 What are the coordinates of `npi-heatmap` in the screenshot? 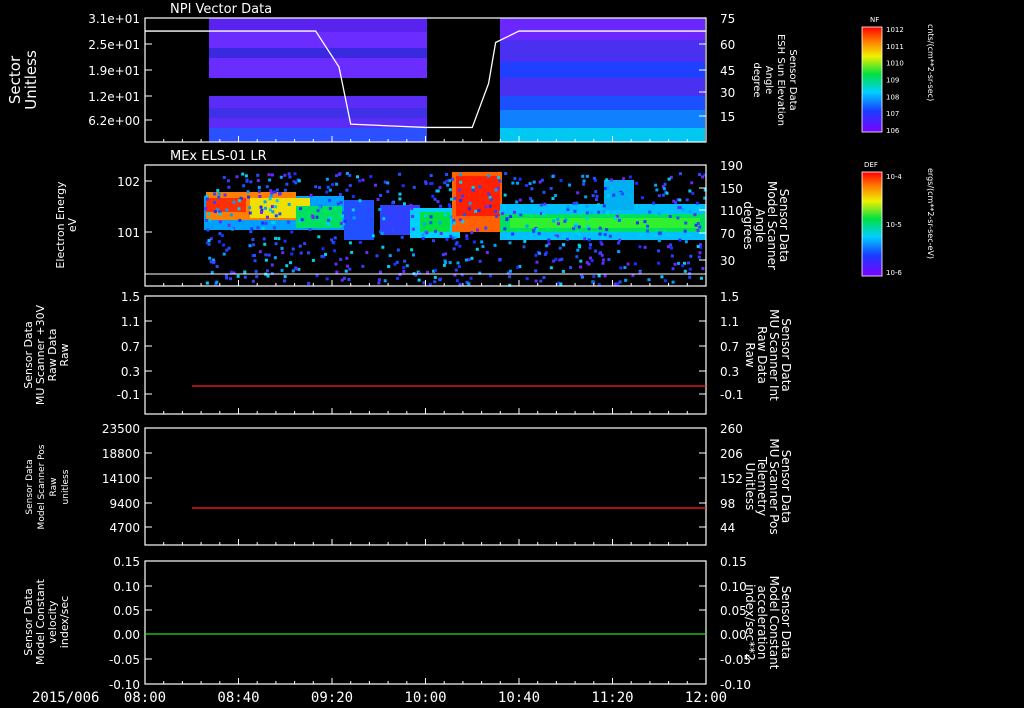 It's located at (457, 80).